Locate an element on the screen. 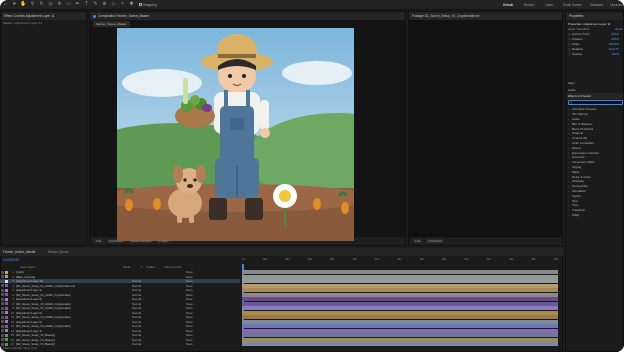 This screenshot has width=624, height=352. category-label: Generate is located at coordinates (578, 157).